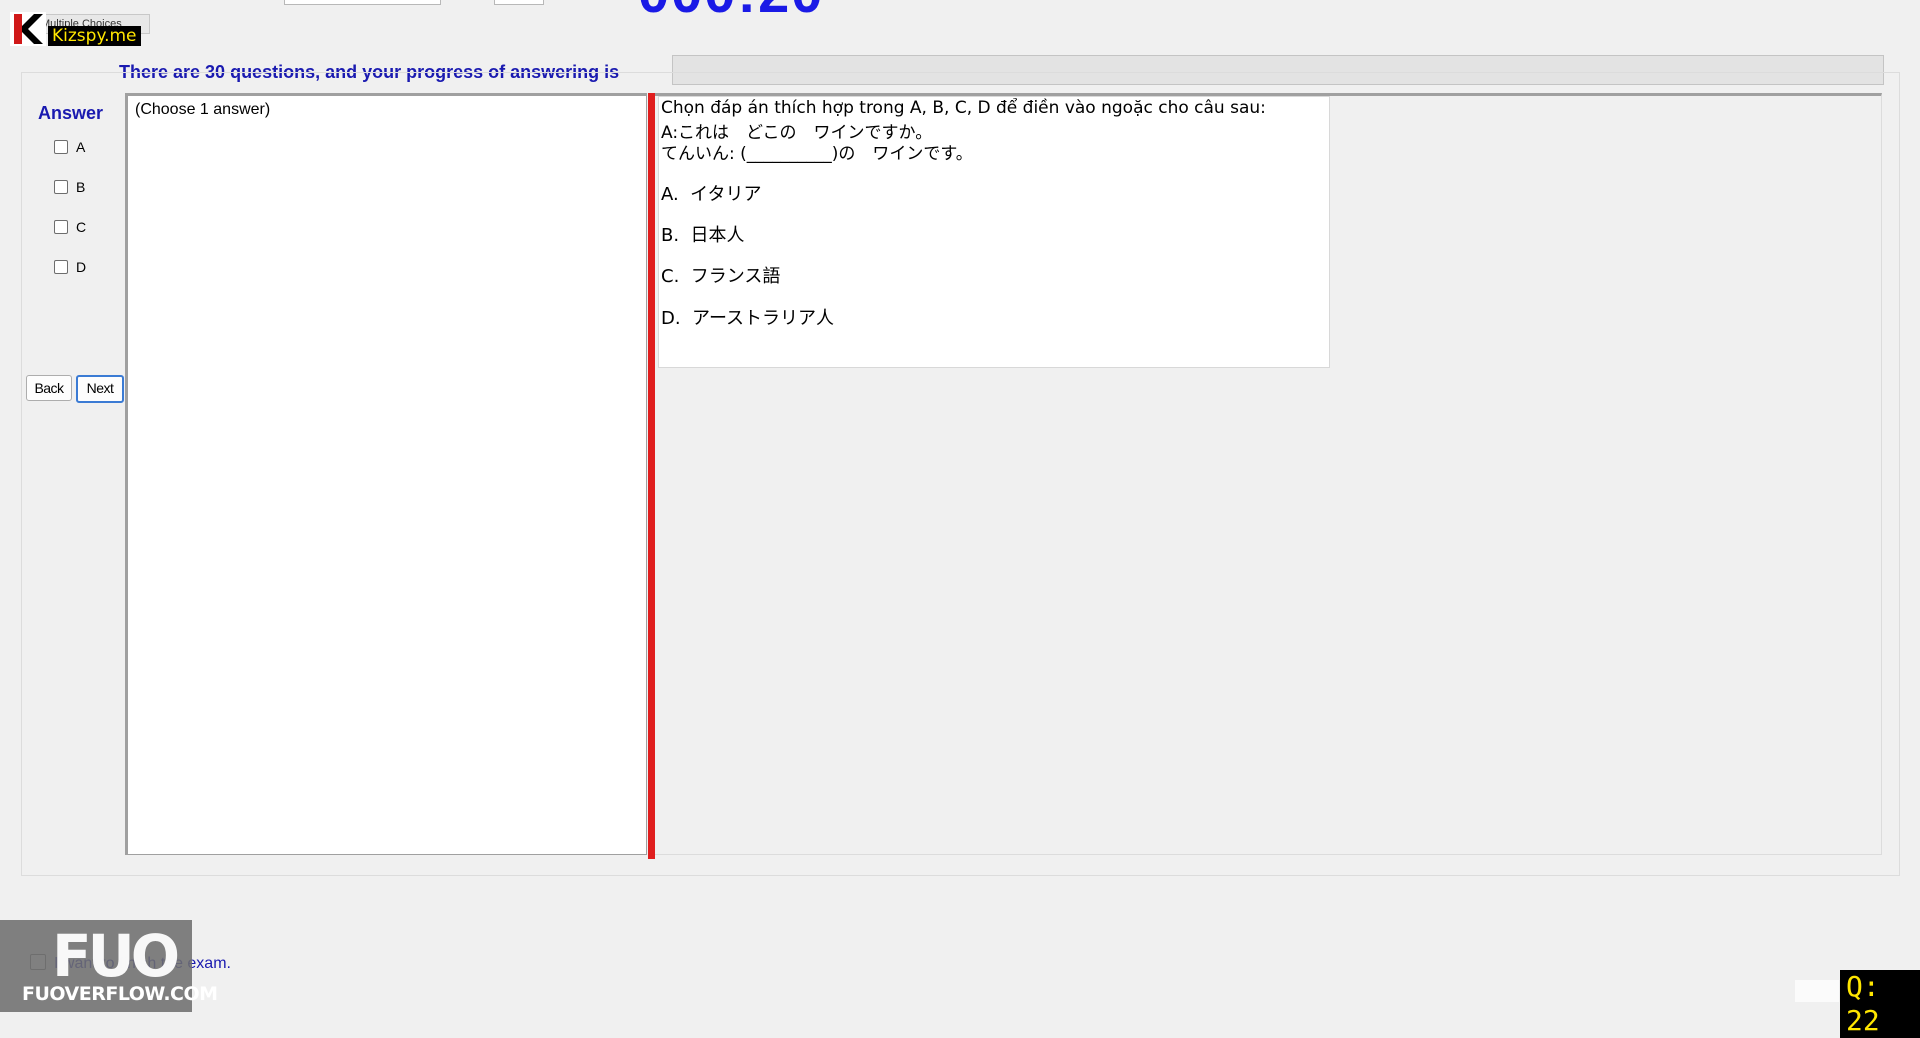 Image resolution: width=1920 pixels, height=1038 pixels. I want to click on answer-option-a: A, so click(69, 147).